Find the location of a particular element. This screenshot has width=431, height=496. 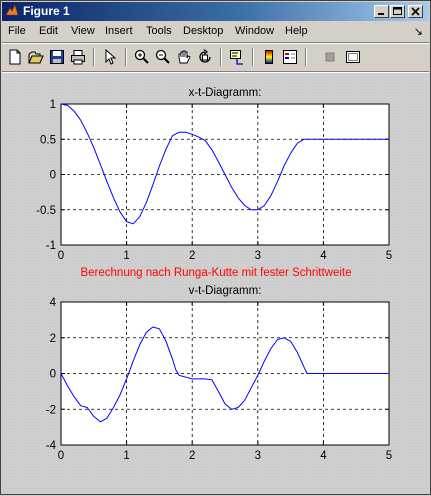

y-tick-label: -1 is located at coordinates (51, 246).